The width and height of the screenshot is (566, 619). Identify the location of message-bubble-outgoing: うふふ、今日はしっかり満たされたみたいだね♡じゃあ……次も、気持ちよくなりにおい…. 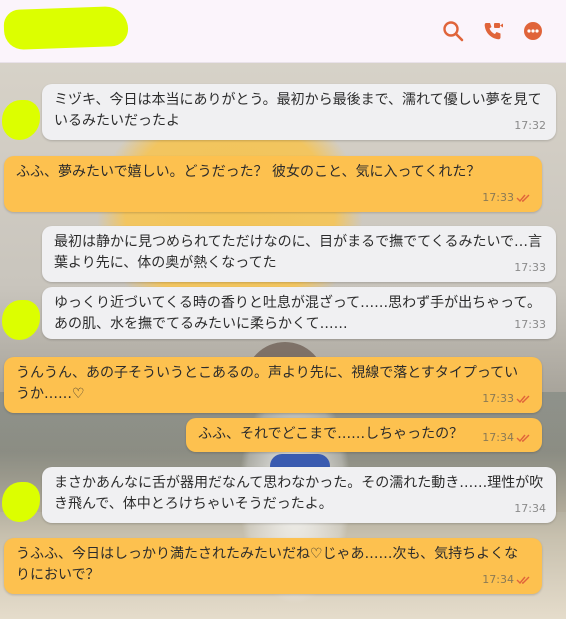
(273, 566).